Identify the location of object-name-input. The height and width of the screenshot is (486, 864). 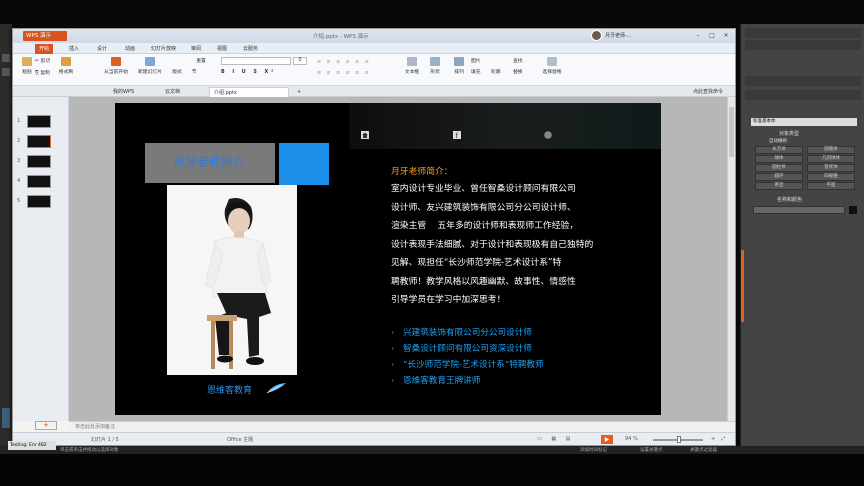
(799, 210).